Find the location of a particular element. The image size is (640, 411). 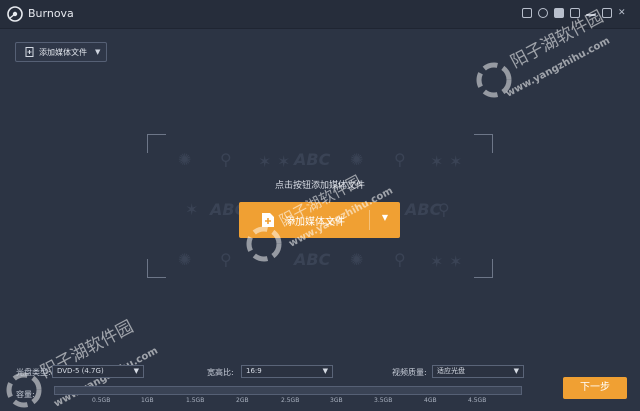

capacity-tick: 0.5GB is located at coordinates (101, 400).